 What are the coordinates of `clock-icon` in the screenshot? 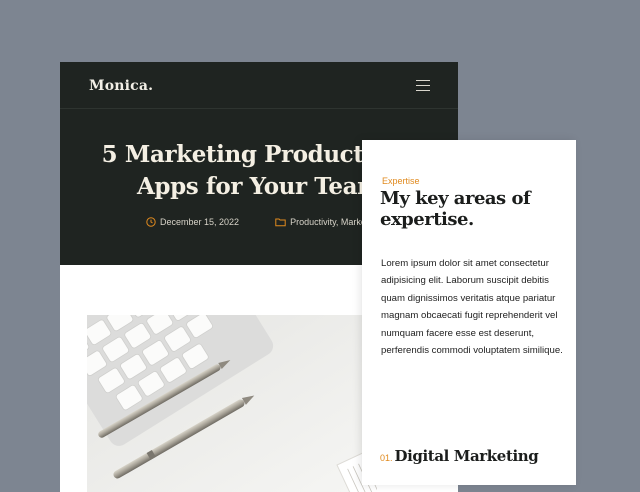 It's located at (151, 222).